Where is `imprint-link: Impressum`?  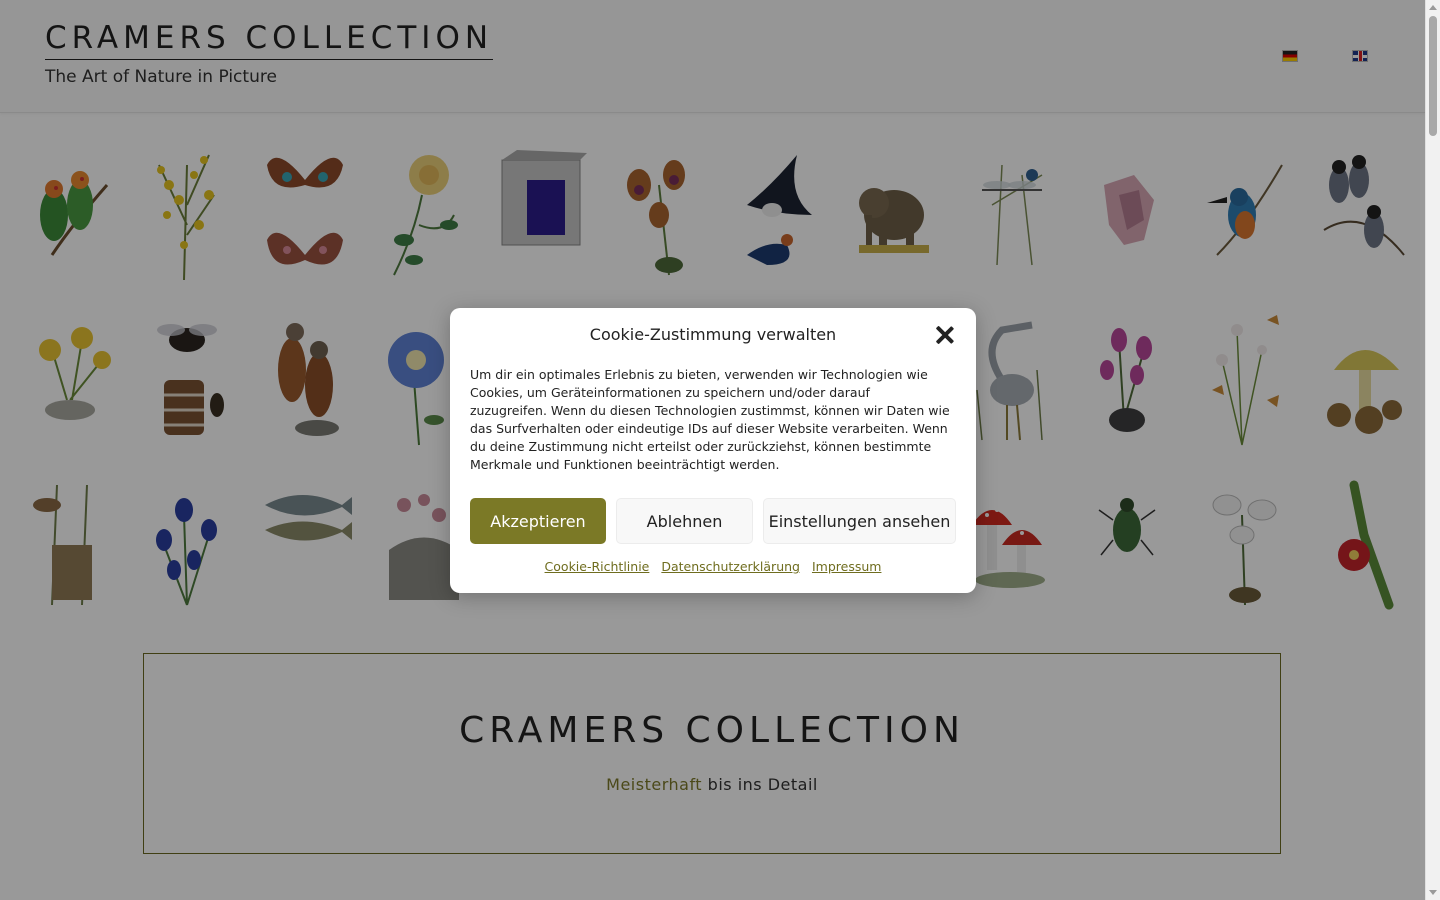
imprint-link: Impressum is located at coordinates (846, 566).